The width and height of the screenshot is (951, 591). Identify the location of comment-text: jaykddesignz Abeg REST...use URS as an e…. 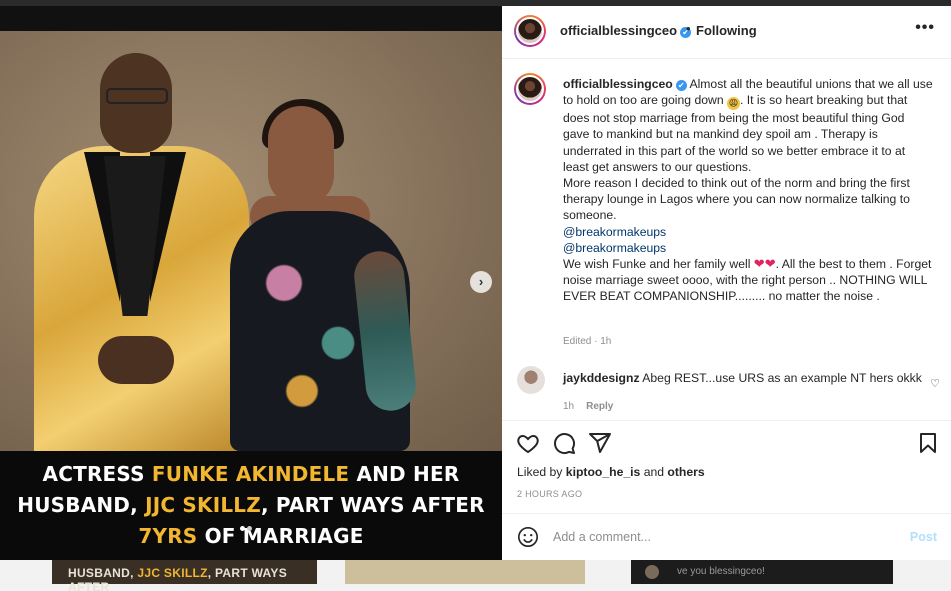
(742, 378).